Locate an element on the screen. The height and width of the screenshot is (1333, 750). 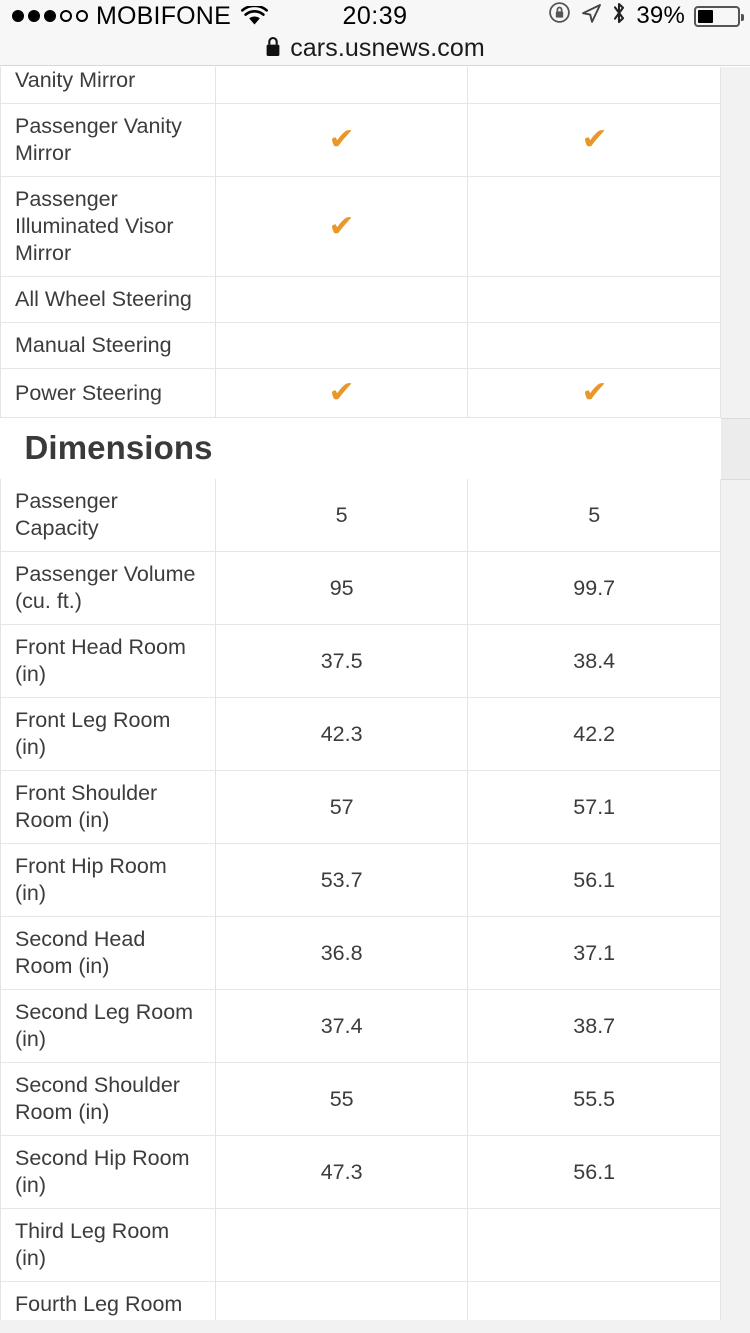
cell-value: 57 is located at coordinates (341, 806).